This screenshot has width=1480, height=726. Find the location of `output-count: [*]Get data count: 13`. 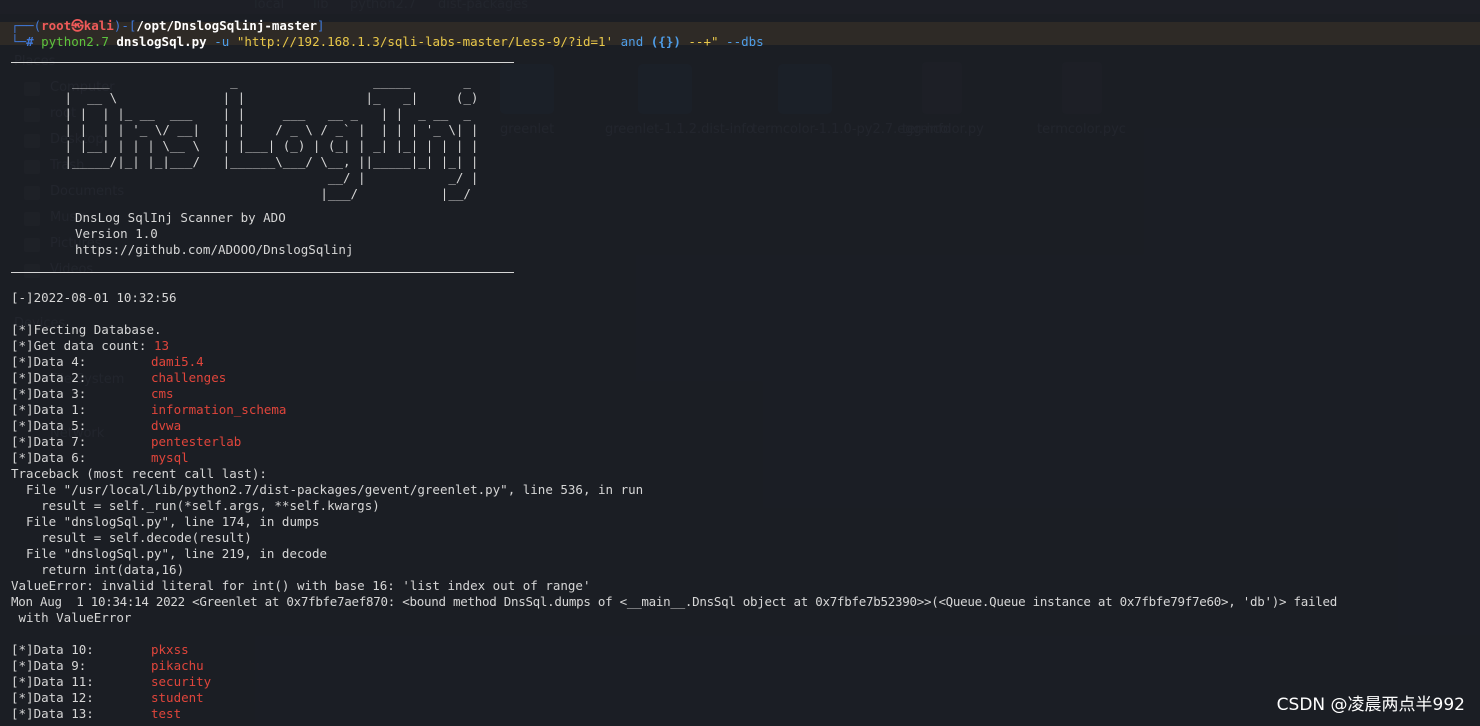

output-count: [*]Get data count: 13 is located at coordinates (90, 346).